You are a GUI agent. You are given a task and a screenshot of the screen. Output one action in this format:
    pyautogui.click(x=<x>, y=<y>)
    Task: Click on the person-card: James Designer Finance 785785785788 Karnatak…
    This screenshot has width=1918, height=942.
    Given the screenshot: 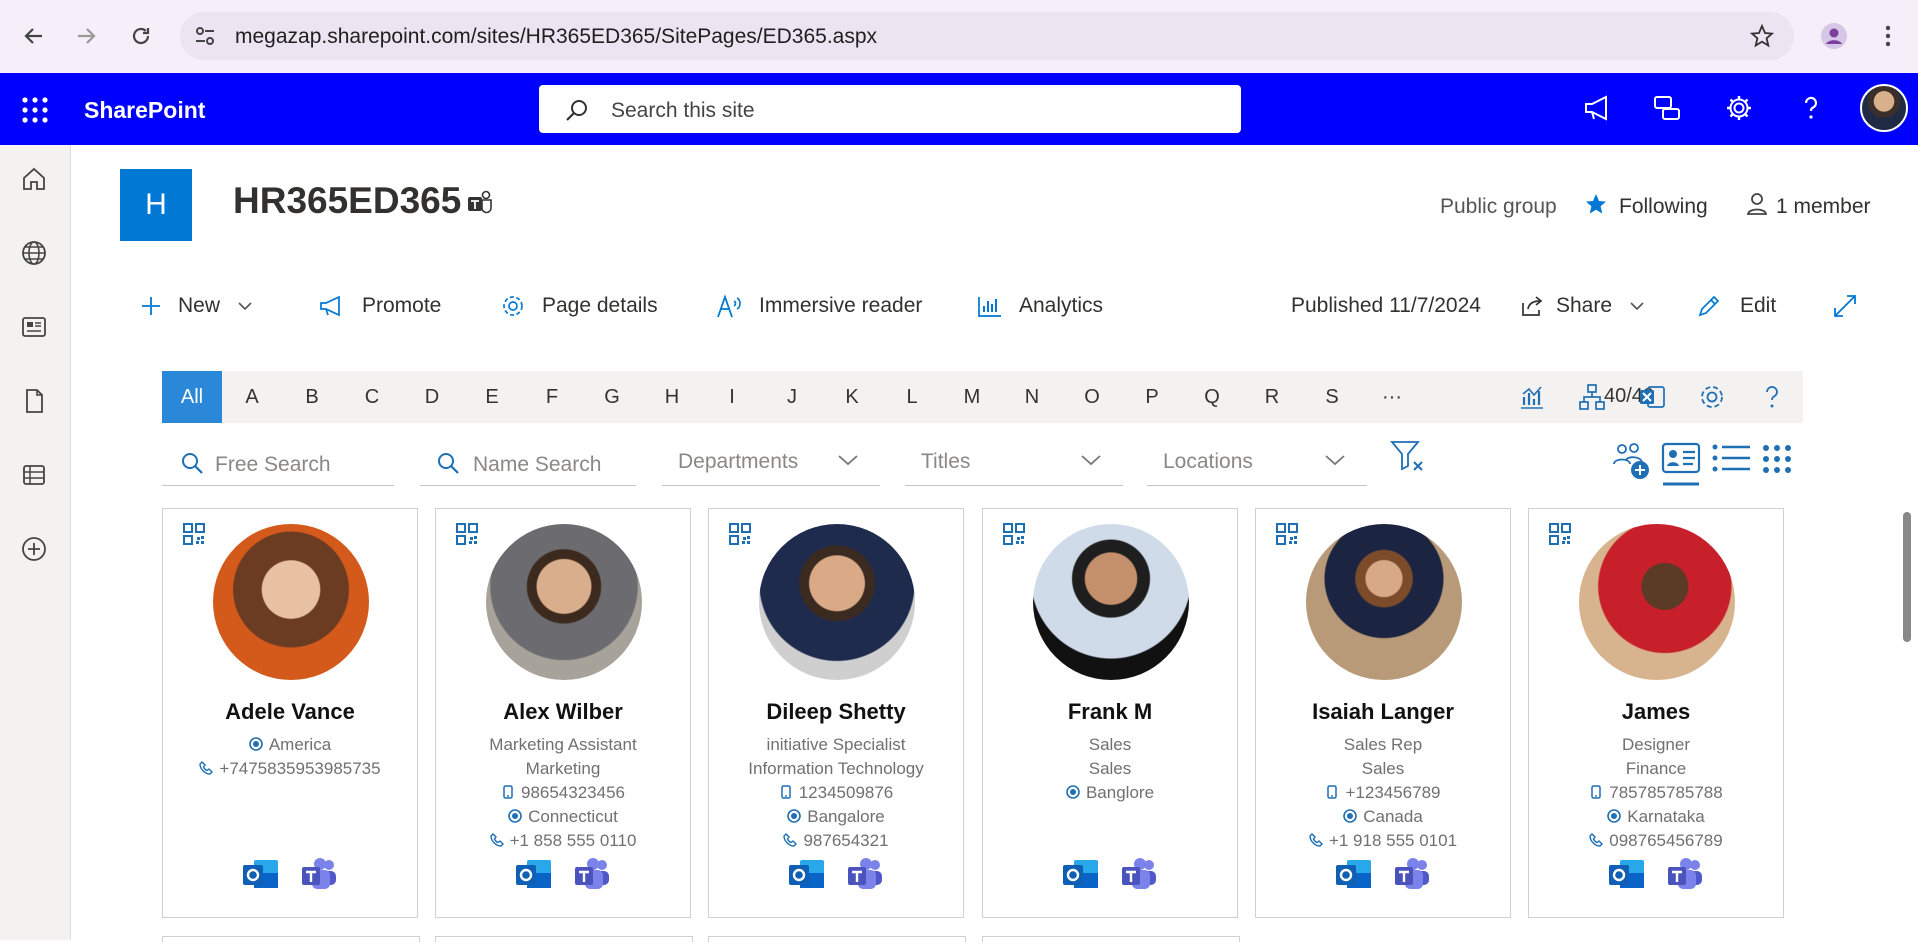 What is the action you would take?
    pyautogui.click(x=1656, y=713)
    